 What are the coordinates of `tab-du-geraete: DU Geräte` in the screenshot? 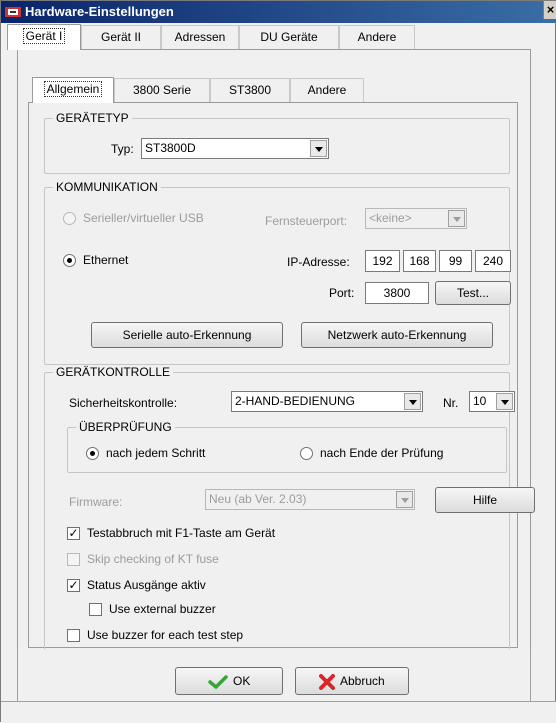 It's located at (289, 37).